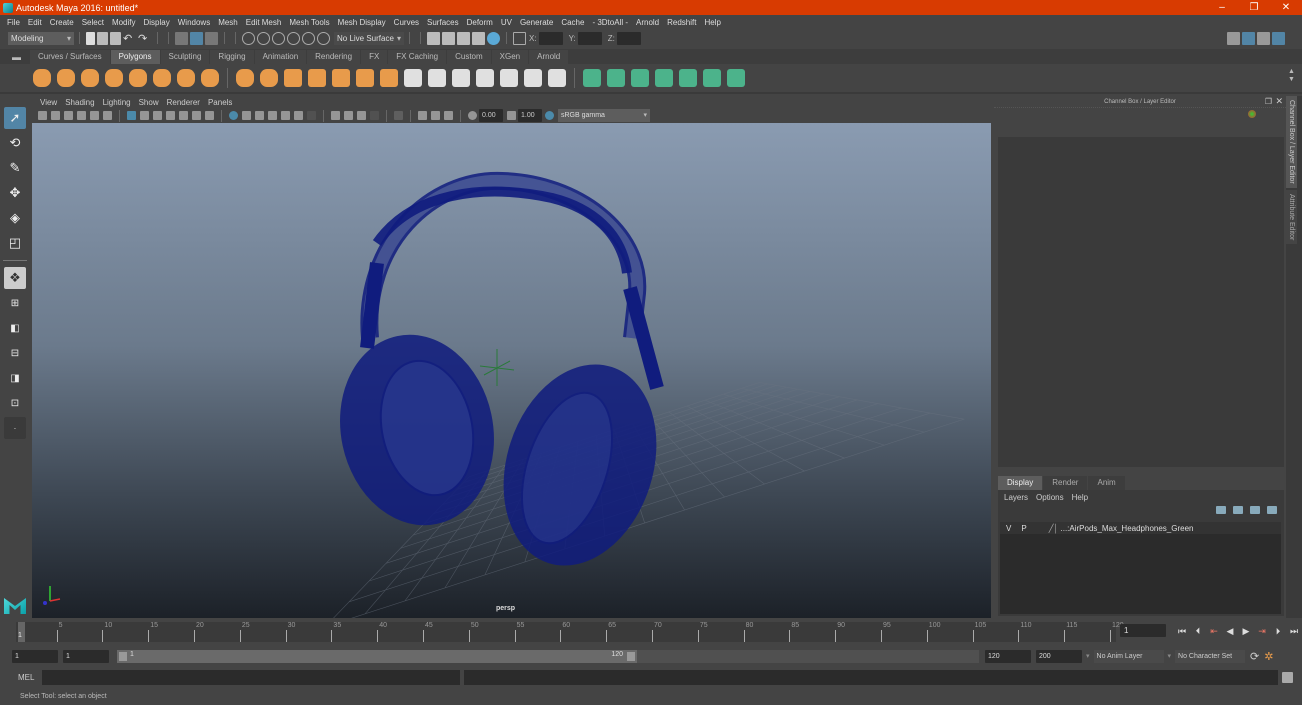  Describe the element at coordinates (536, 22) in the screenshot. I see `menu-generate: Generate` at that location.